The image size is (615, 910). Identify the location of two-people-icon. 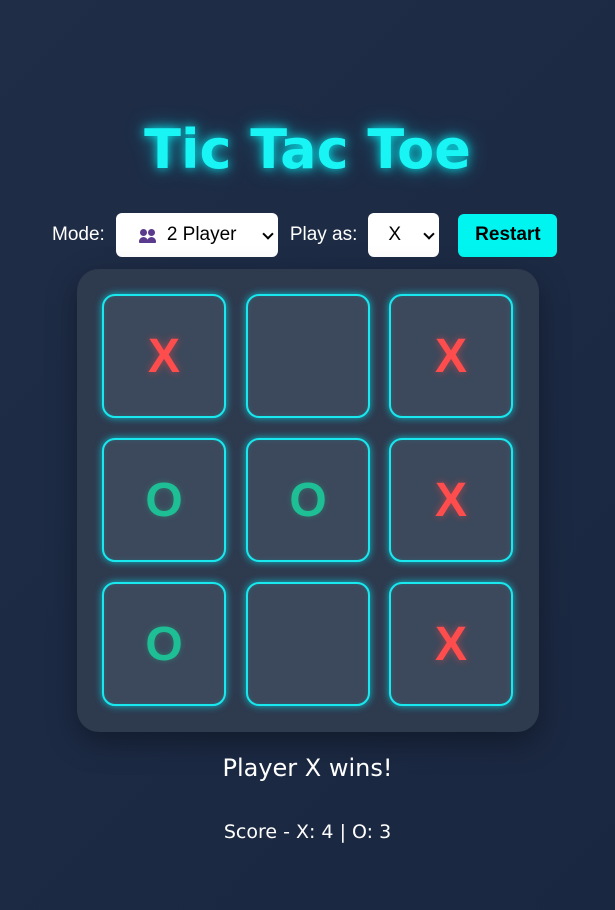
(148, 236).